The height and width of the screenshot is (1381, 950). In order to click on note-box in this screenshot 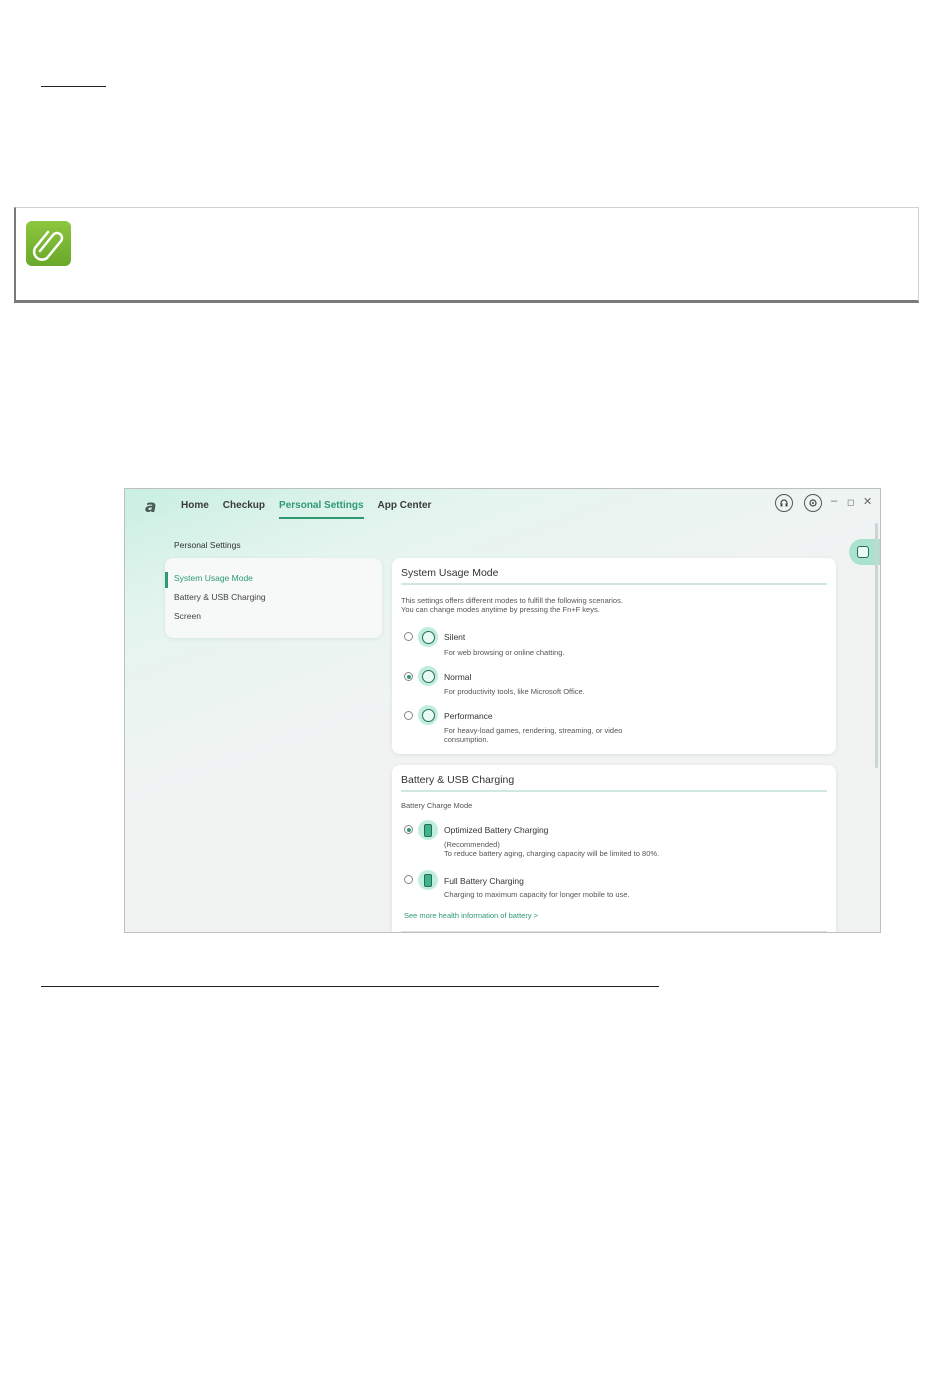, I will do `click(466, 255)`.